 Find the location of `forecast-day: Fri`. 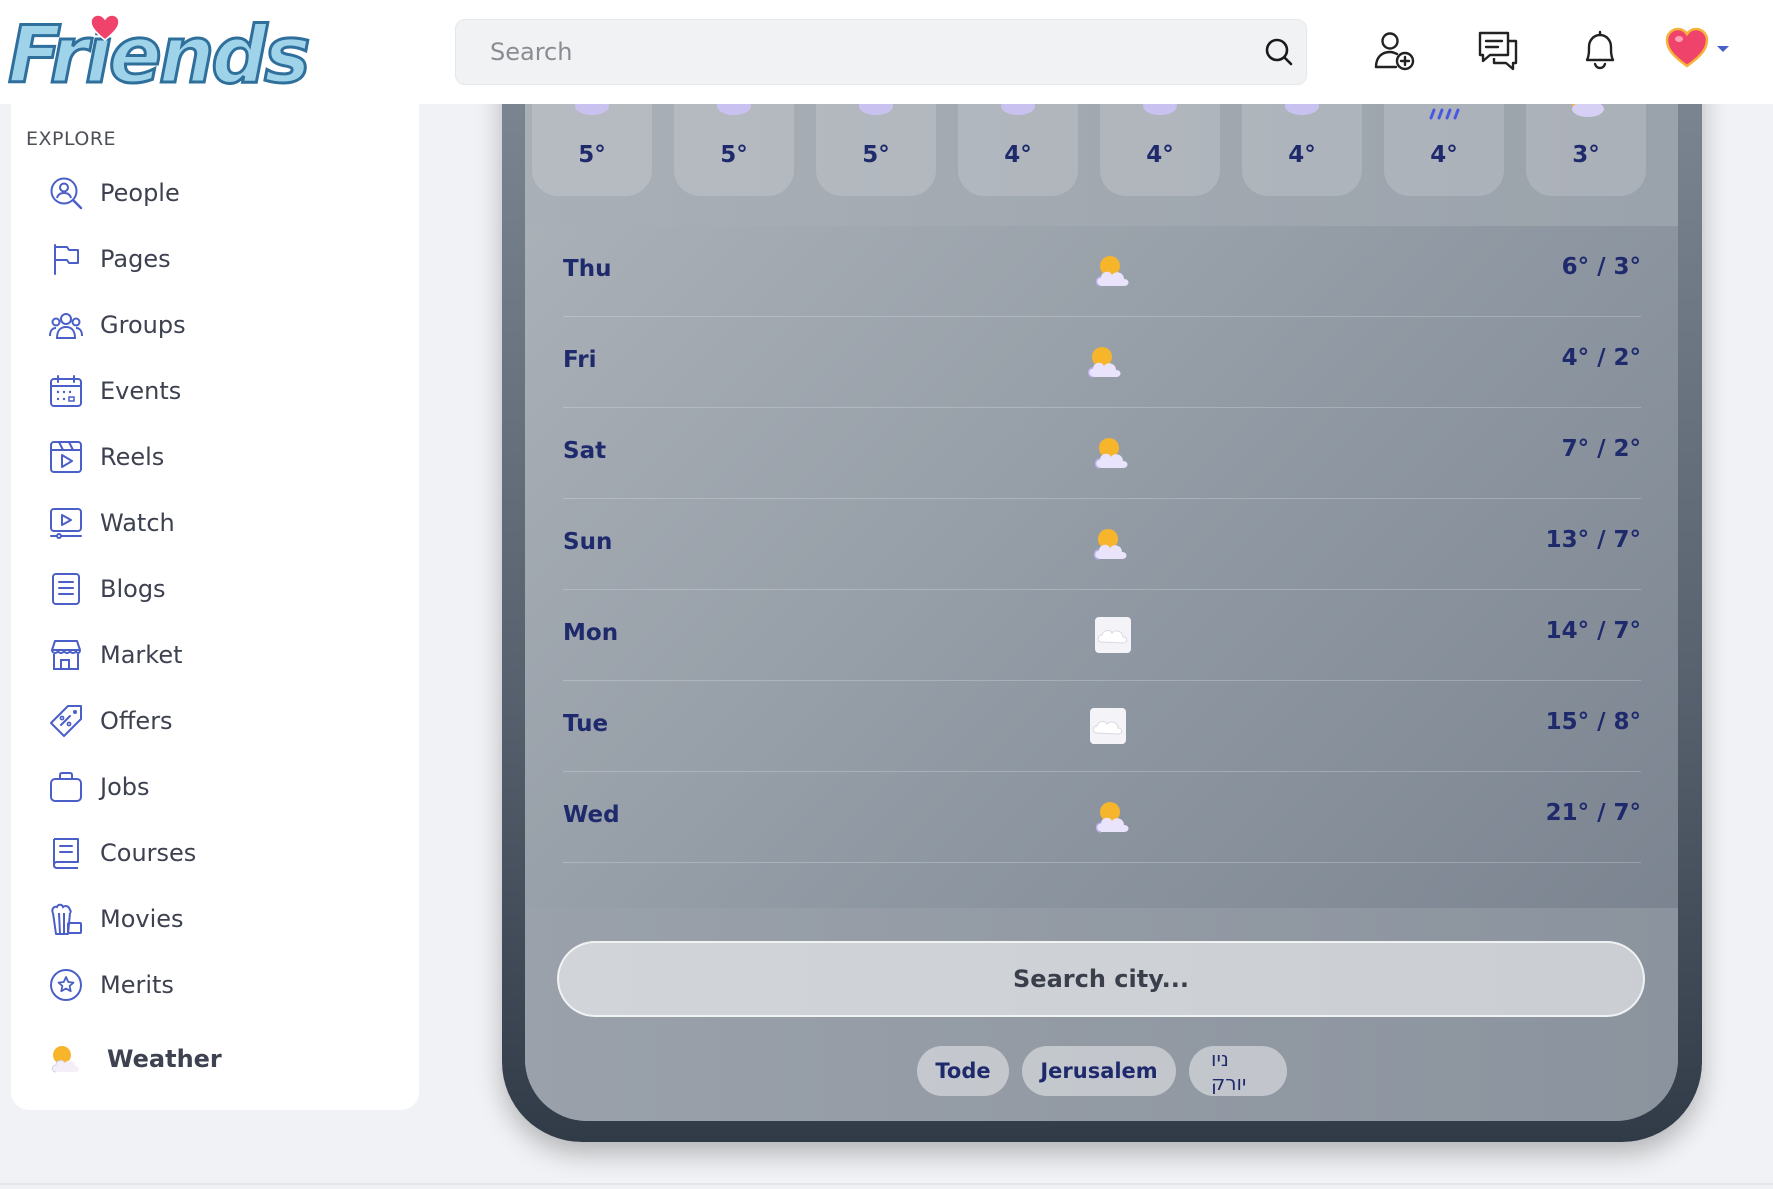

forecast-day: Fri is located at coordinates (580, 360).